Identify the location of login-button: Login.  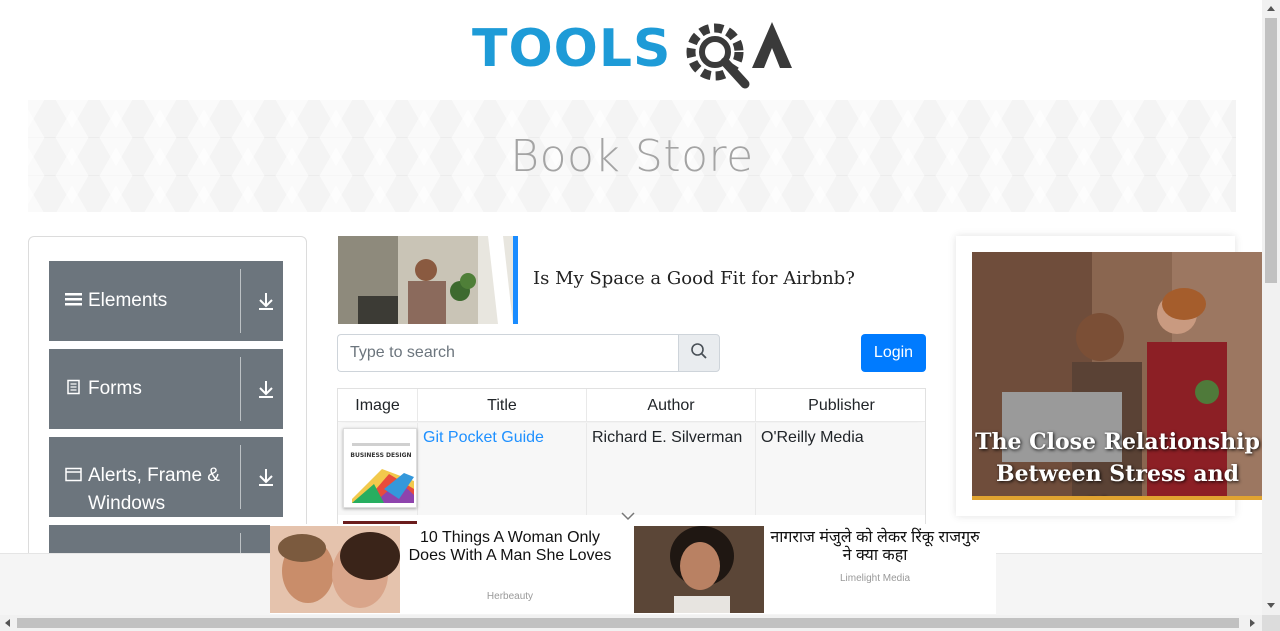
(893, 353).